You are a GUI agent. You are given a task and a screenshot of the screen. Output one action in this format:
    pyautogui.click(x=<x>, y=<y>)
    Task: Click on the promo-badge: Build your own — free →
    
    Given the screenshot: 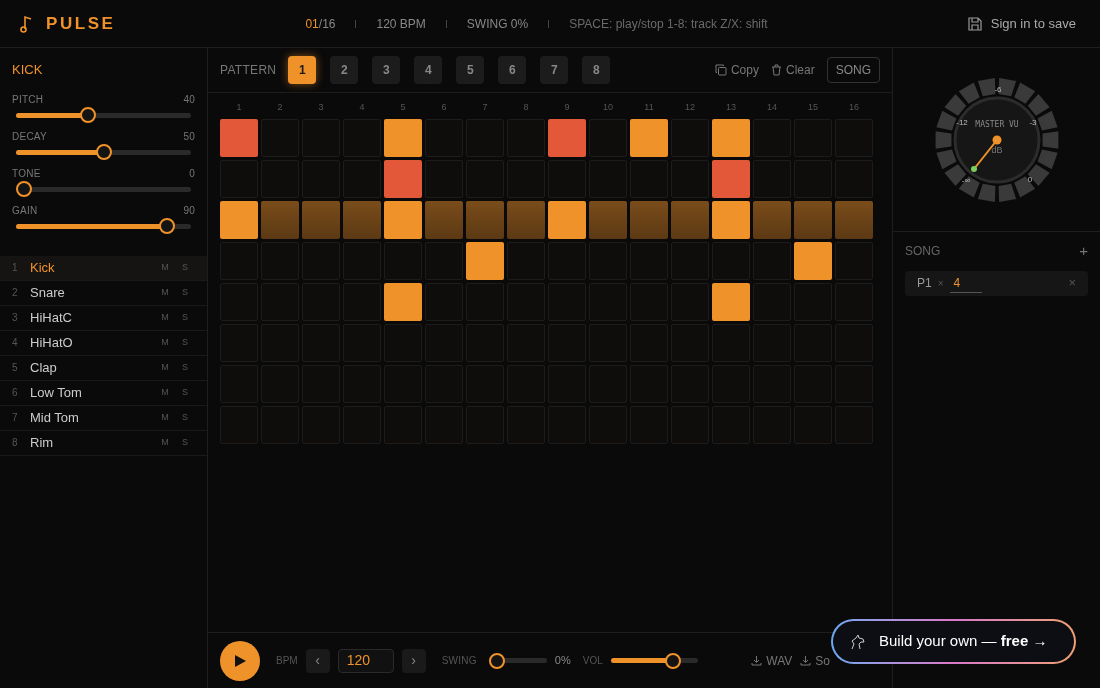 What is the action you would take?
    pyautogui.click(x=953, y=641)
    